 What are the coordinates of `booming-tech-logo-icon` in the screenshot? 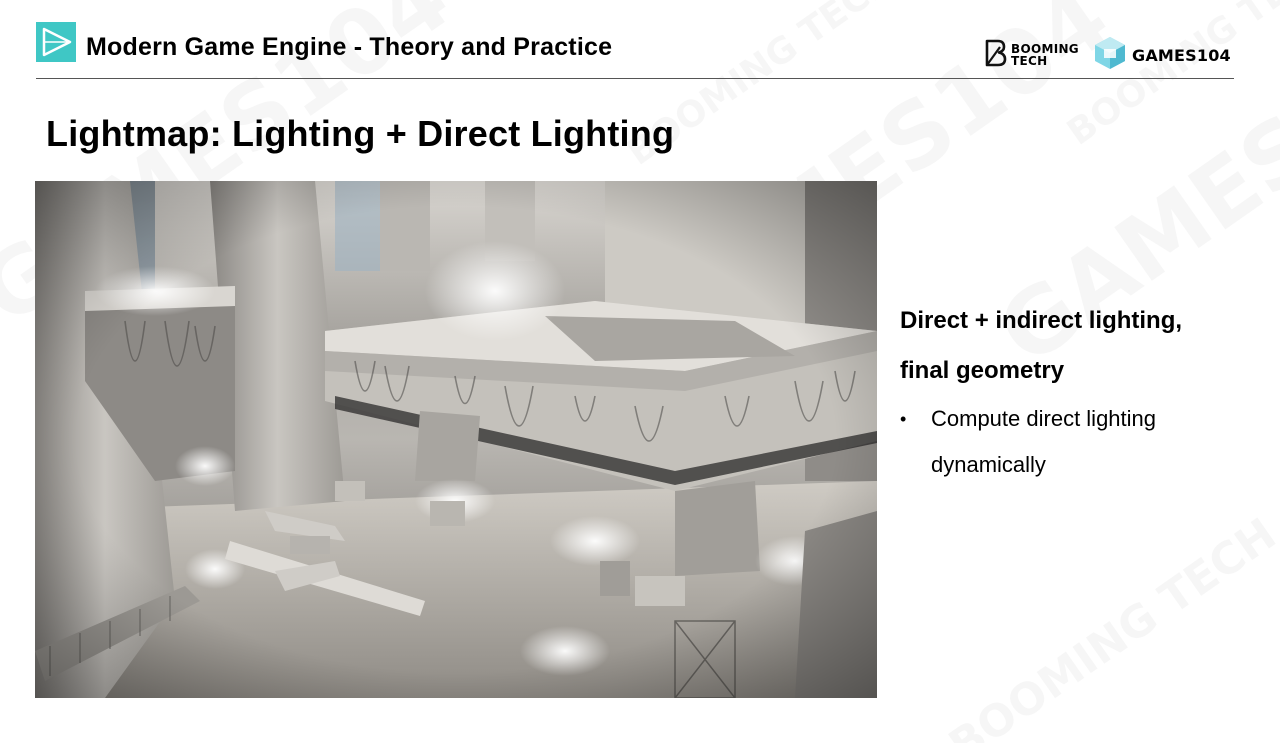 It's located at (996, 55).